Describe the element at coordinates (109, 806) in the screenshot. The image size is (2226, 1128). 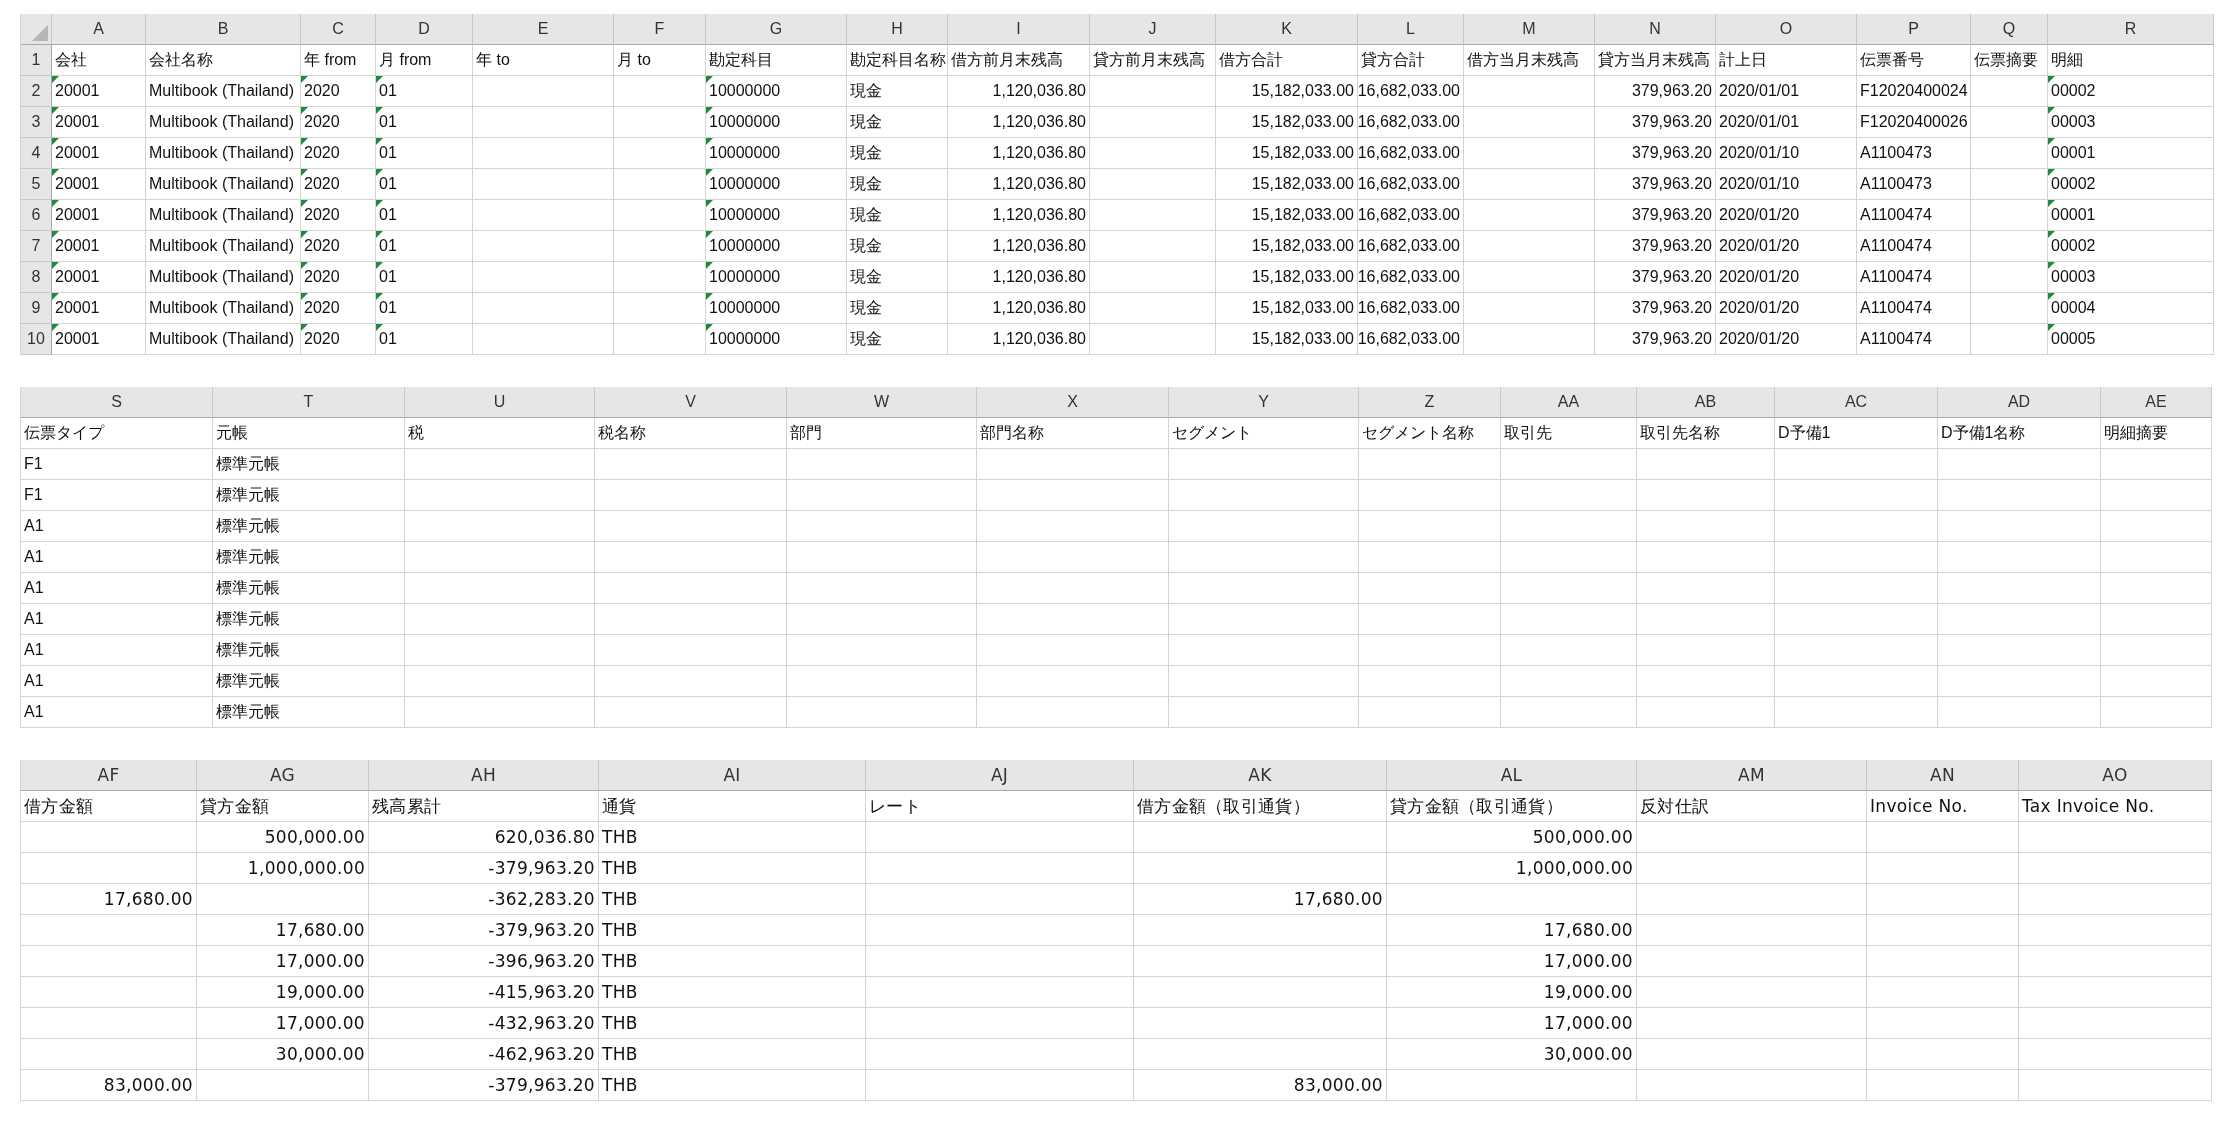
I see `table-cell: 借方金額` at that location.